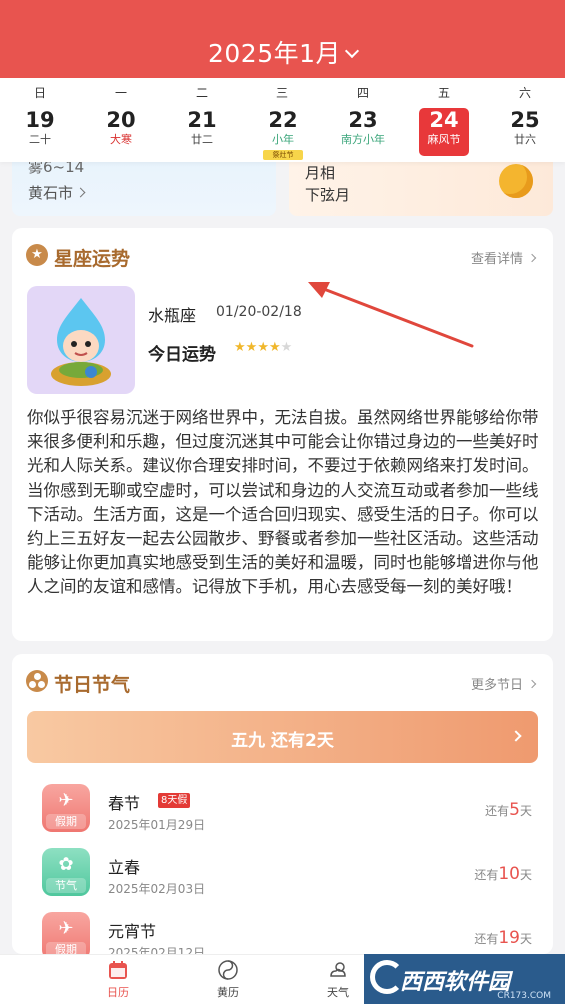 The image size is (565, 1004). I want to click on day-cell: 22 小年, so click(283, 132).